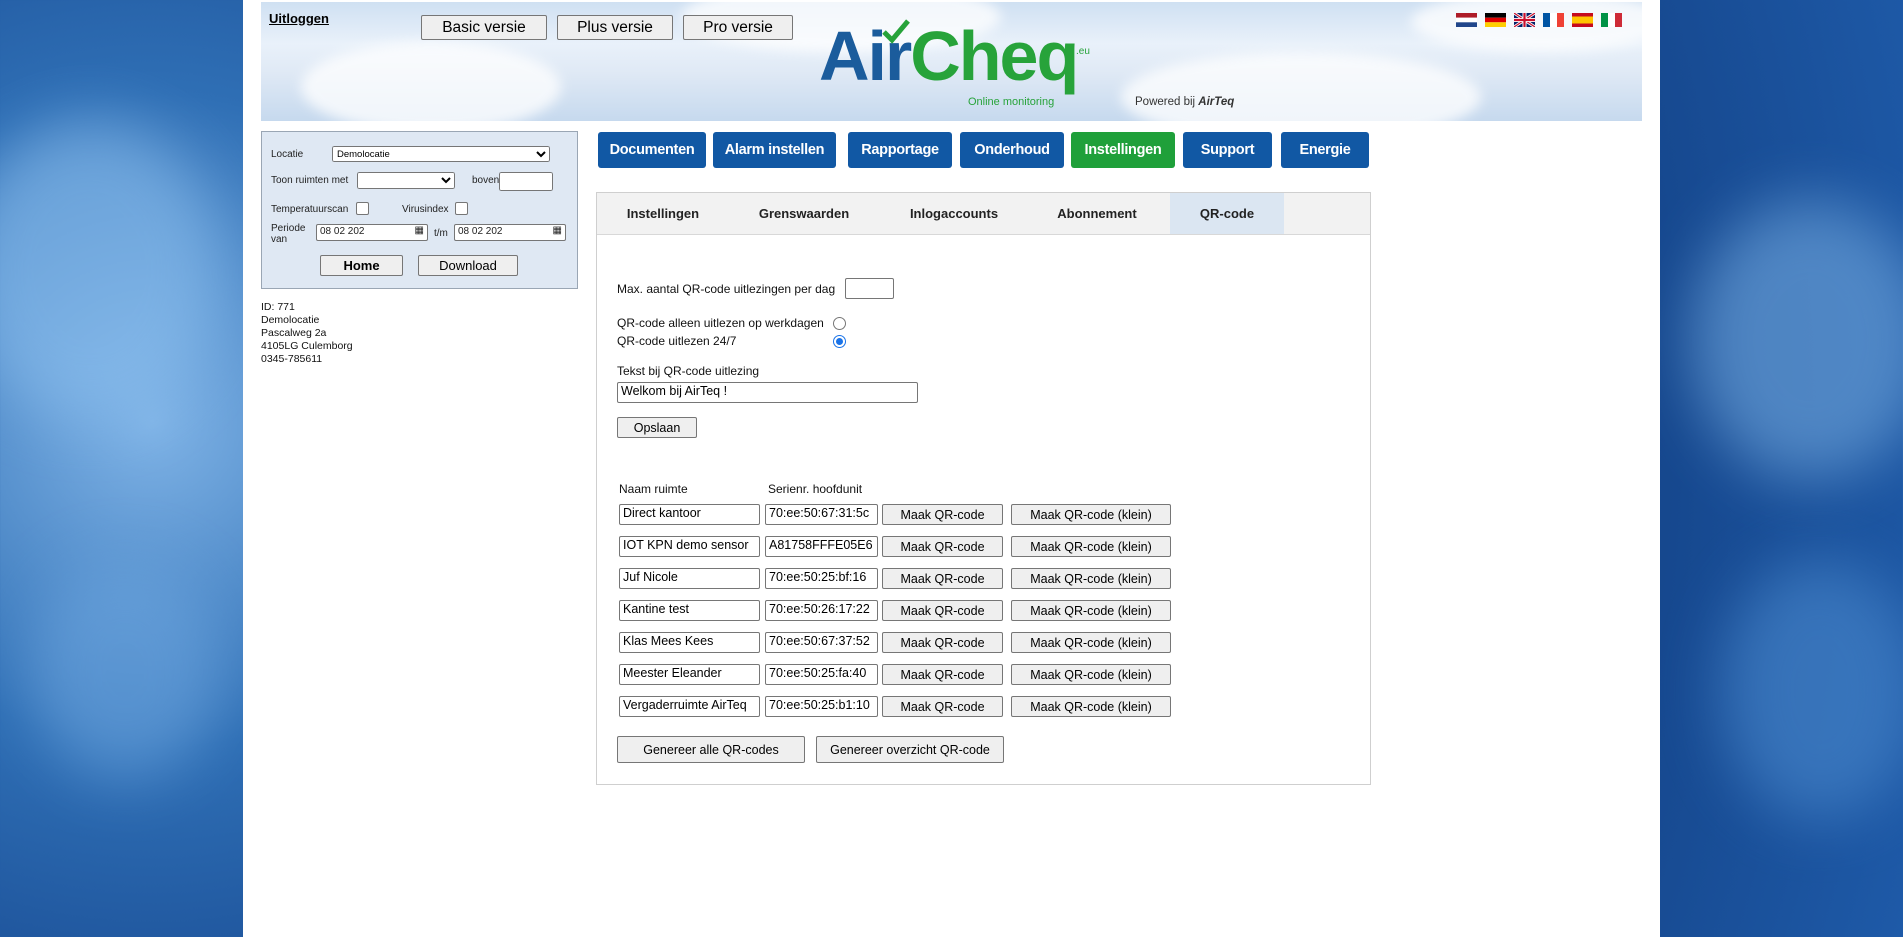 Image resolution: width=1903 pixels, height=937 pixels. Describe the element at coordinates (1227, 213) in the screenshot. I see `tab-qr-code: QR-code` at that location.